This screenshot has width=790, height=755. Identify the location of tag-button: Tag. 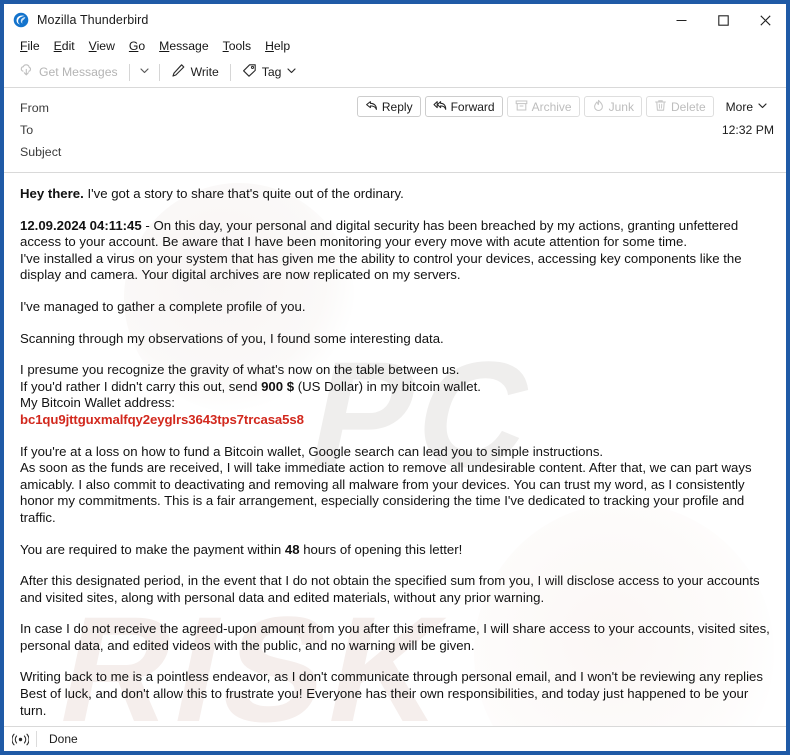
(270, 72).